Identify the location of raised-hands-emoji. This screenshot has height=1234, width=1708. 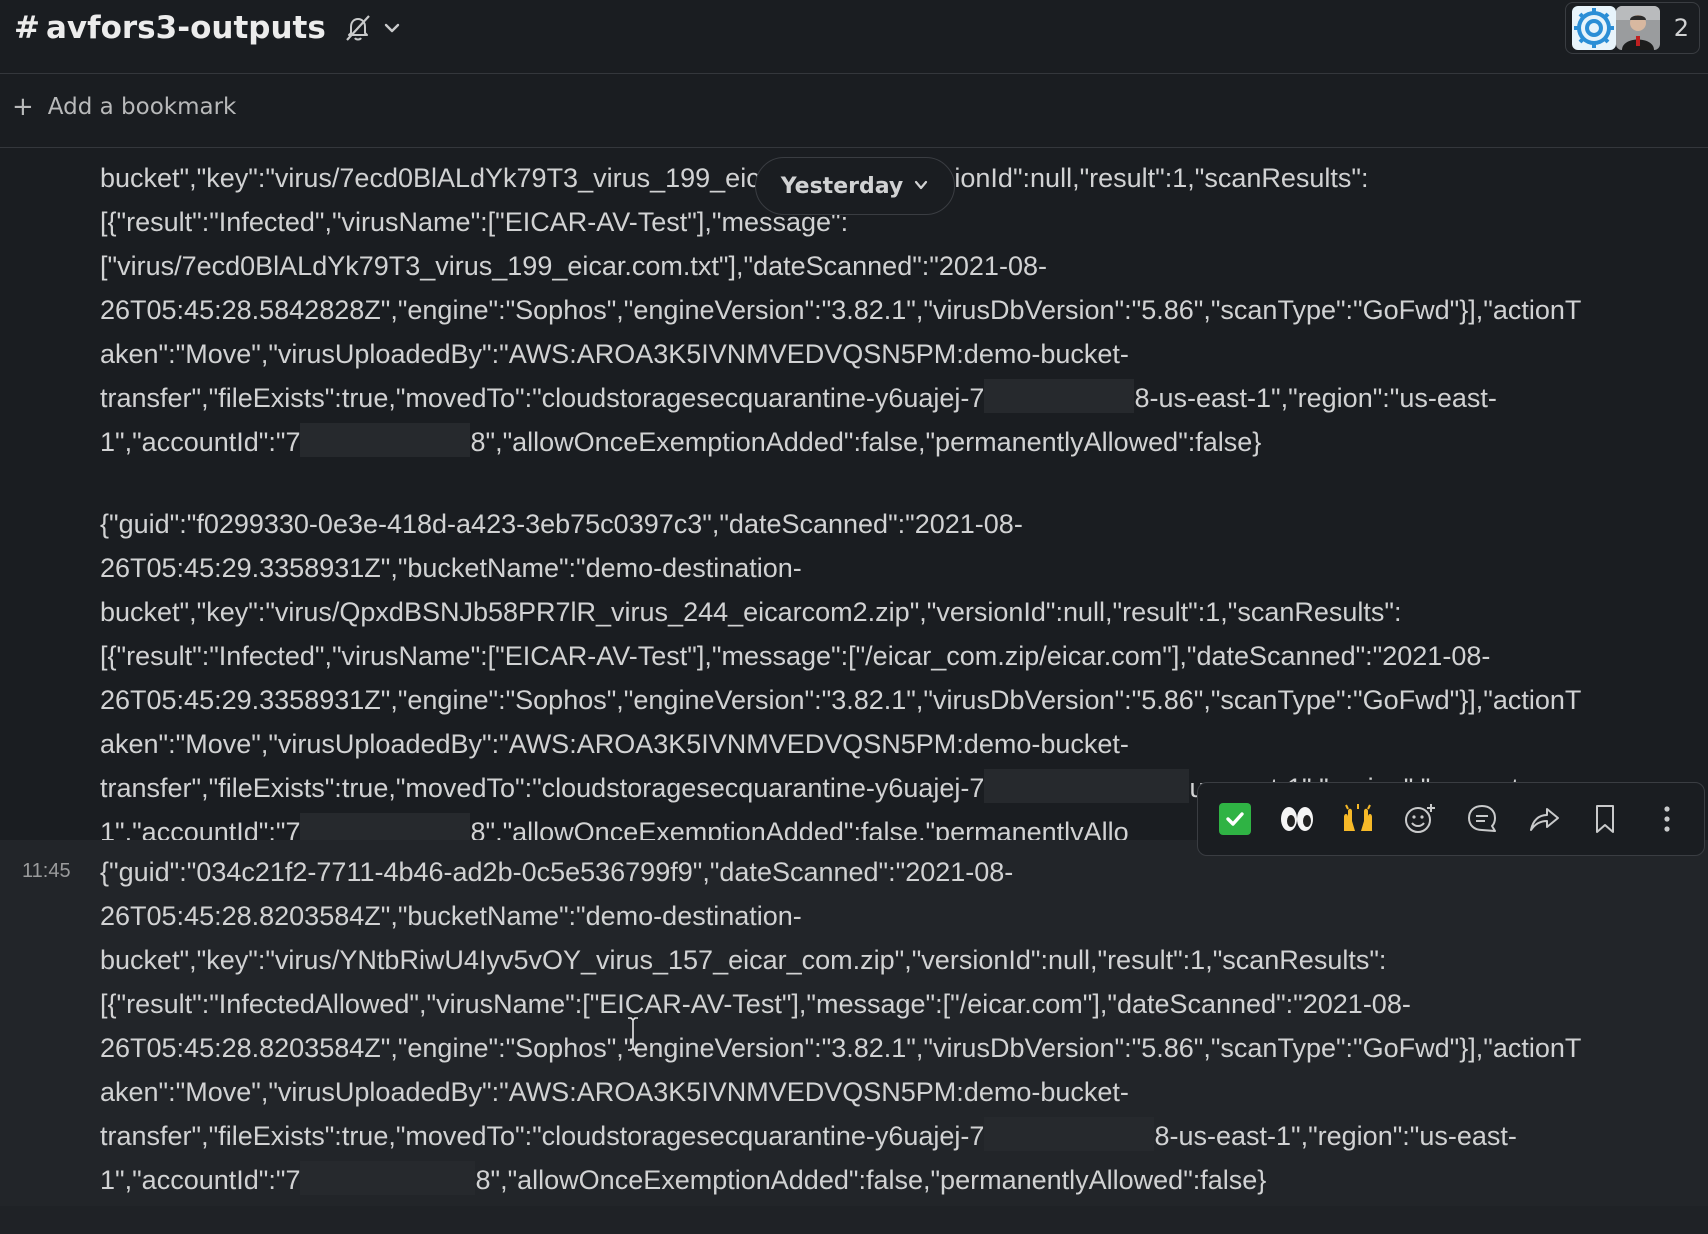
(1358, 817).